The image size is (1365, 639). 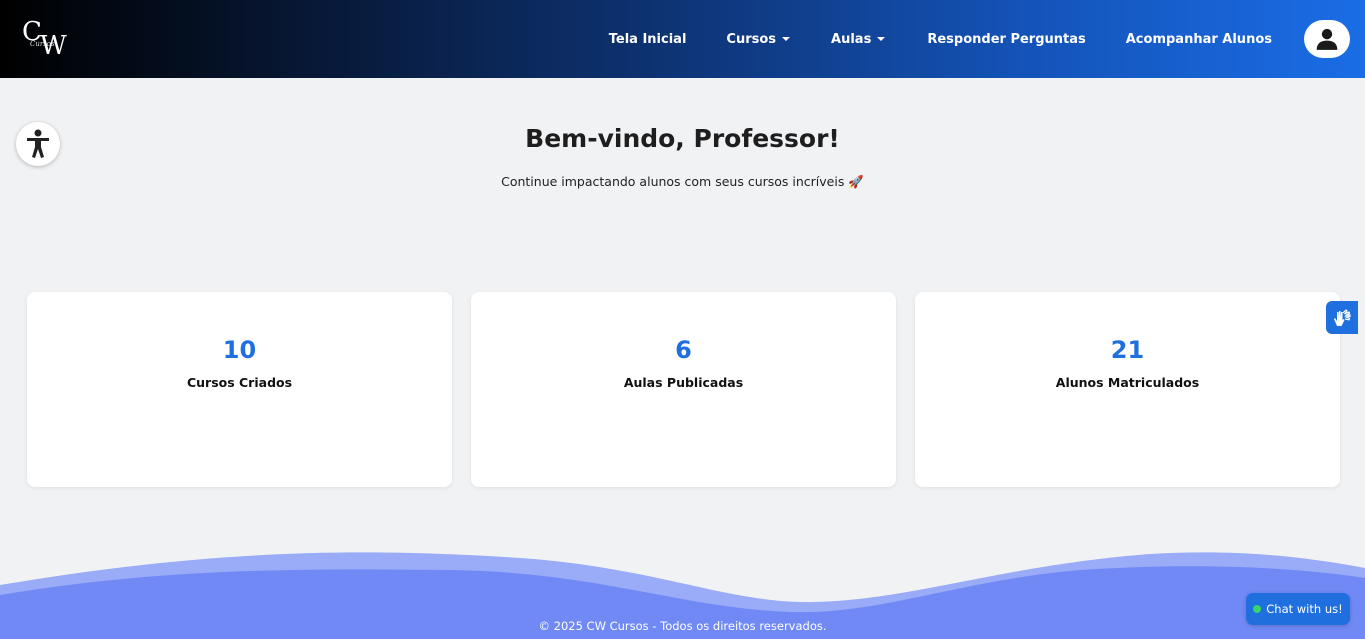 I want to click on nav-item-aulas: Aulas, so click(x=858, y=39).